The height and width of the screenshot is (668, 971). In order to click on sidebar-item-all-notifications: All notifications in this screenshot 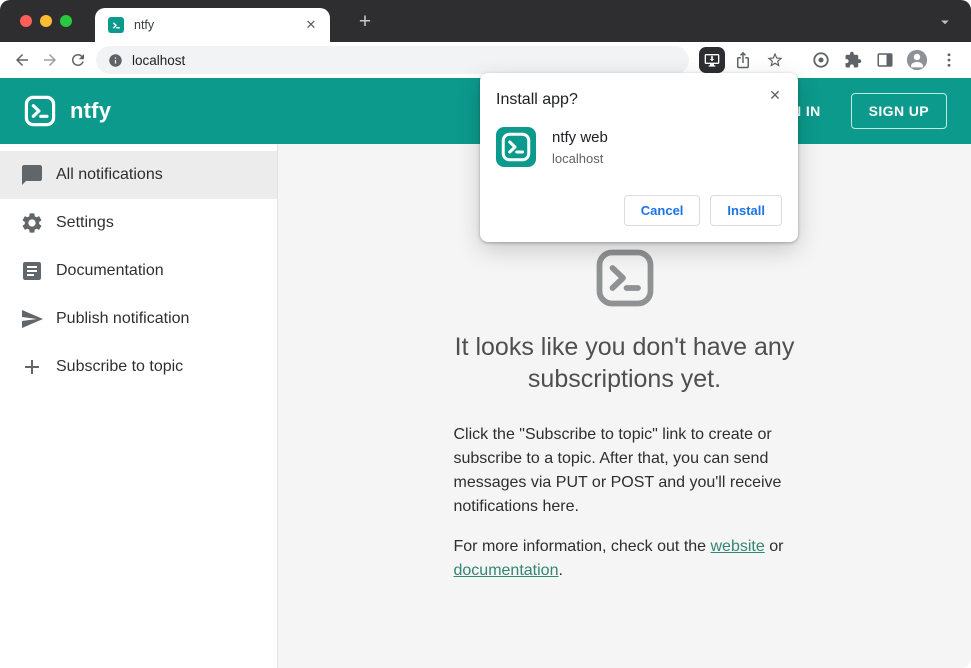, I will do `click(138, 175)`.